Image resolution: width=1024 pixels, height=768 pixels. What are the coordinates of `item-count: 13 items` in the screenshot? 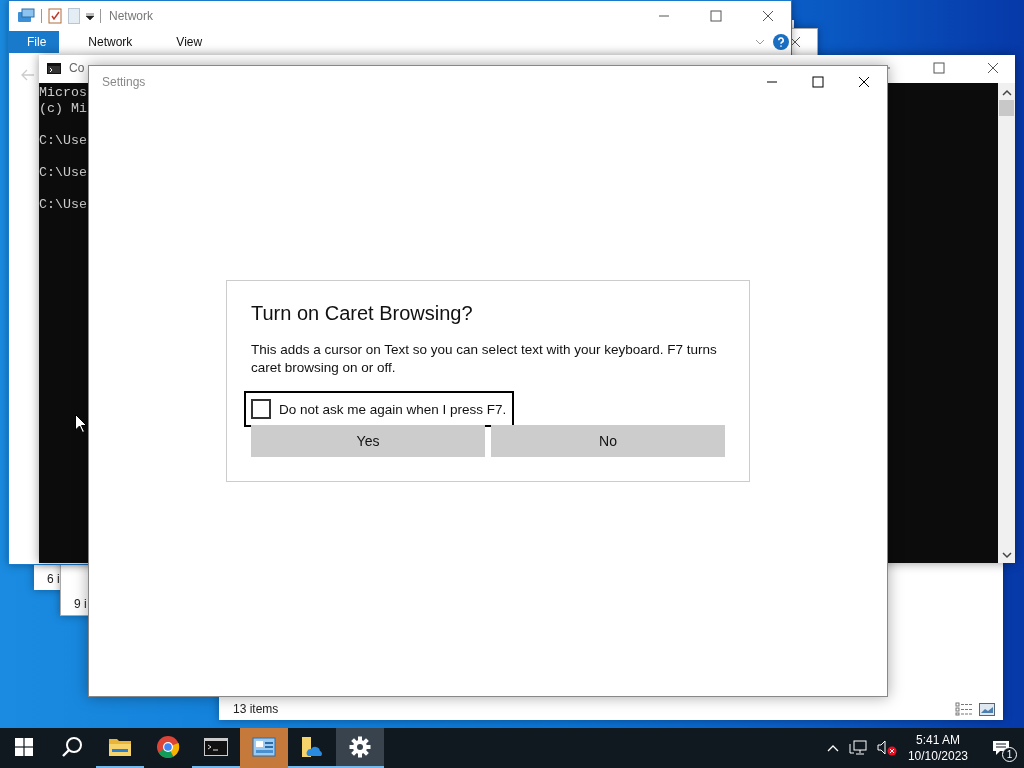 It's located at (256, 709).